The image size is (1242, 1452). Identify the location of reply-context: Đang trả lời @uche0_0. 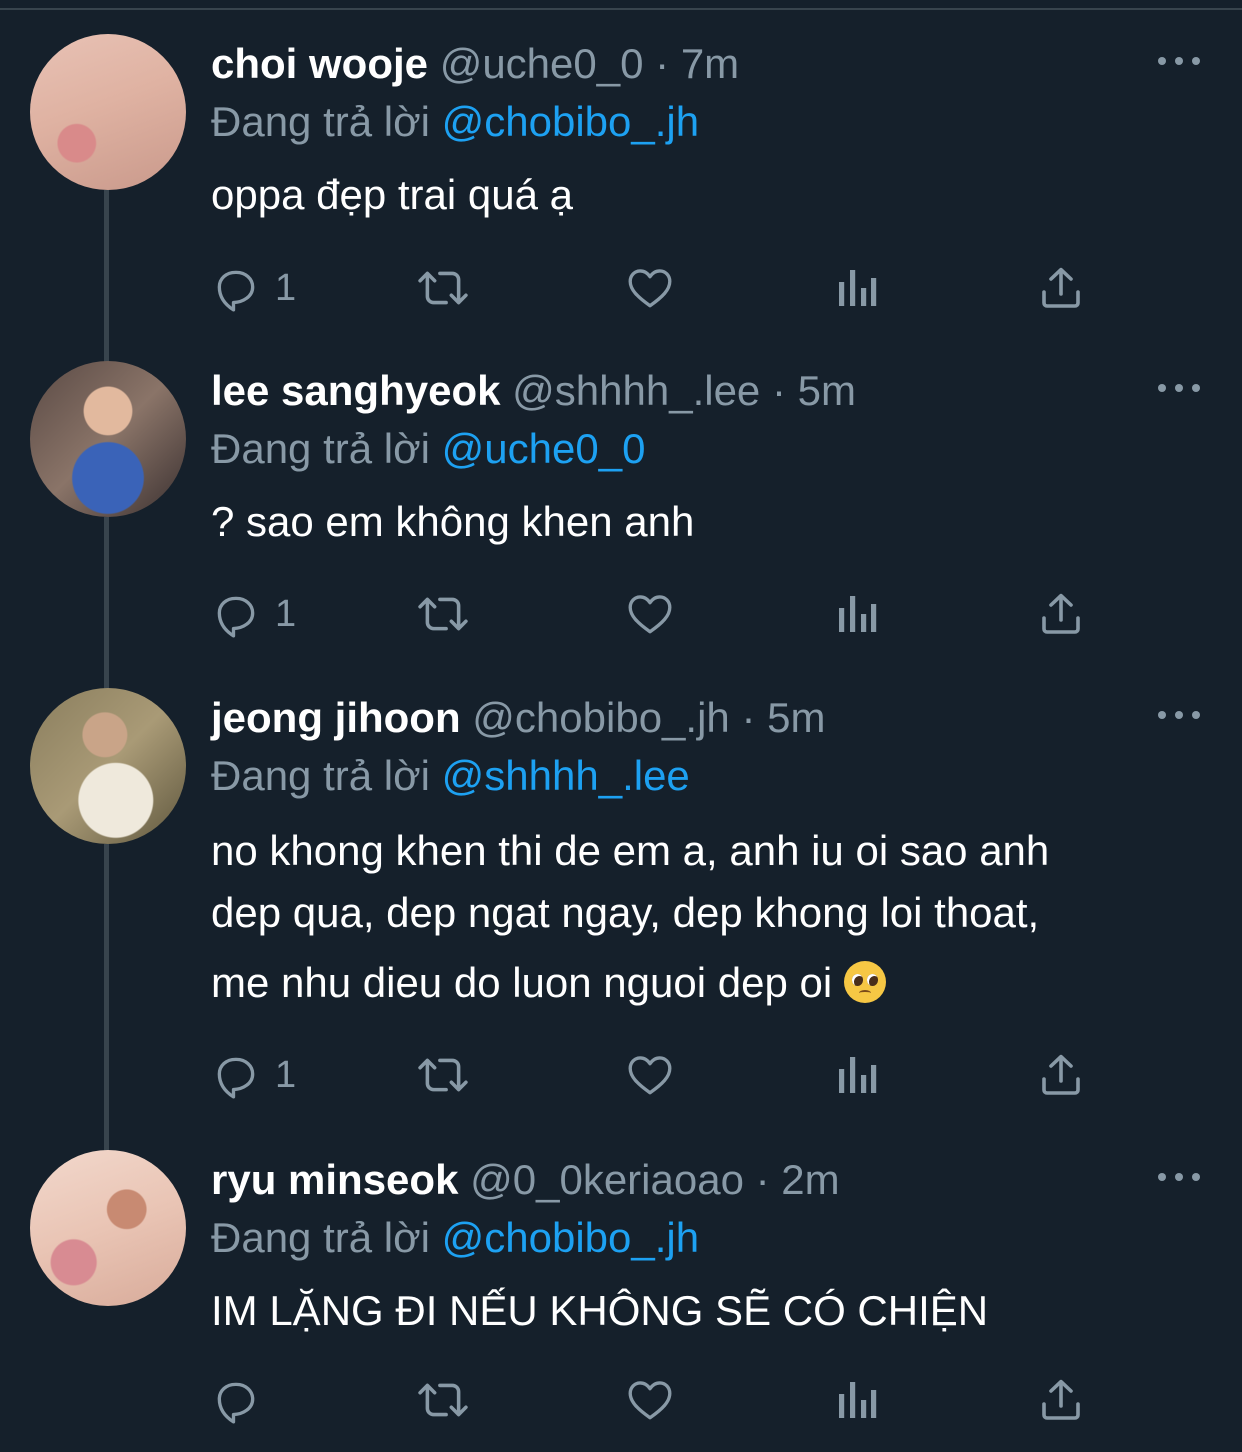
(428, 449).